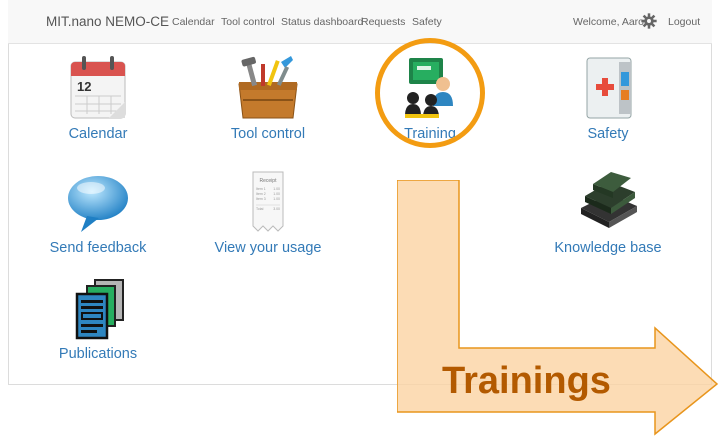 This screenshot has height=437, width=720. Describe the element at coordinates (276, 209) in the screenshot. I see `svg-text: 3.00` at that location.